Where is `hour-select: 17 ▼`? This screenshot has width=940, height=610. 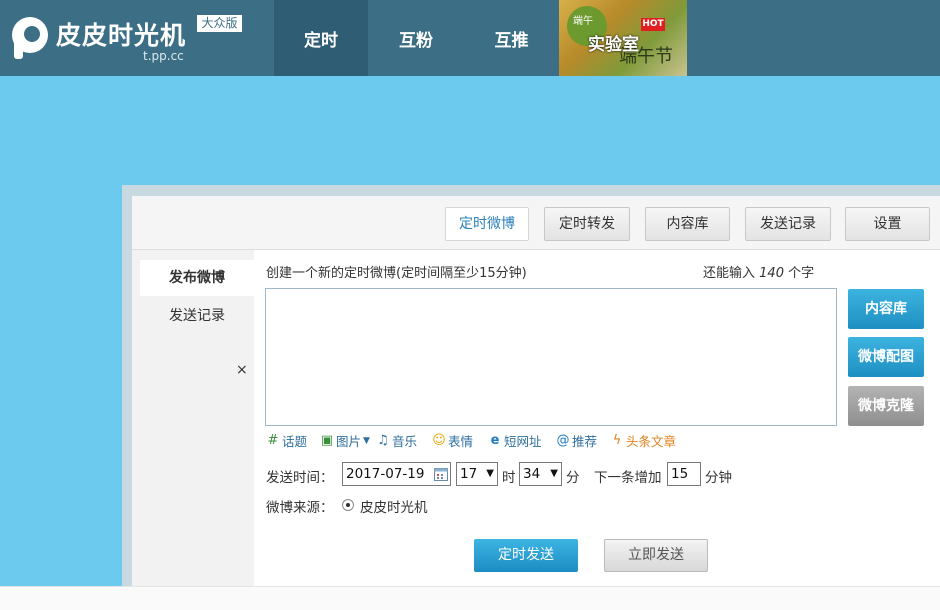 hour-select: 17 ▼ is located at coordinates (477, 474).